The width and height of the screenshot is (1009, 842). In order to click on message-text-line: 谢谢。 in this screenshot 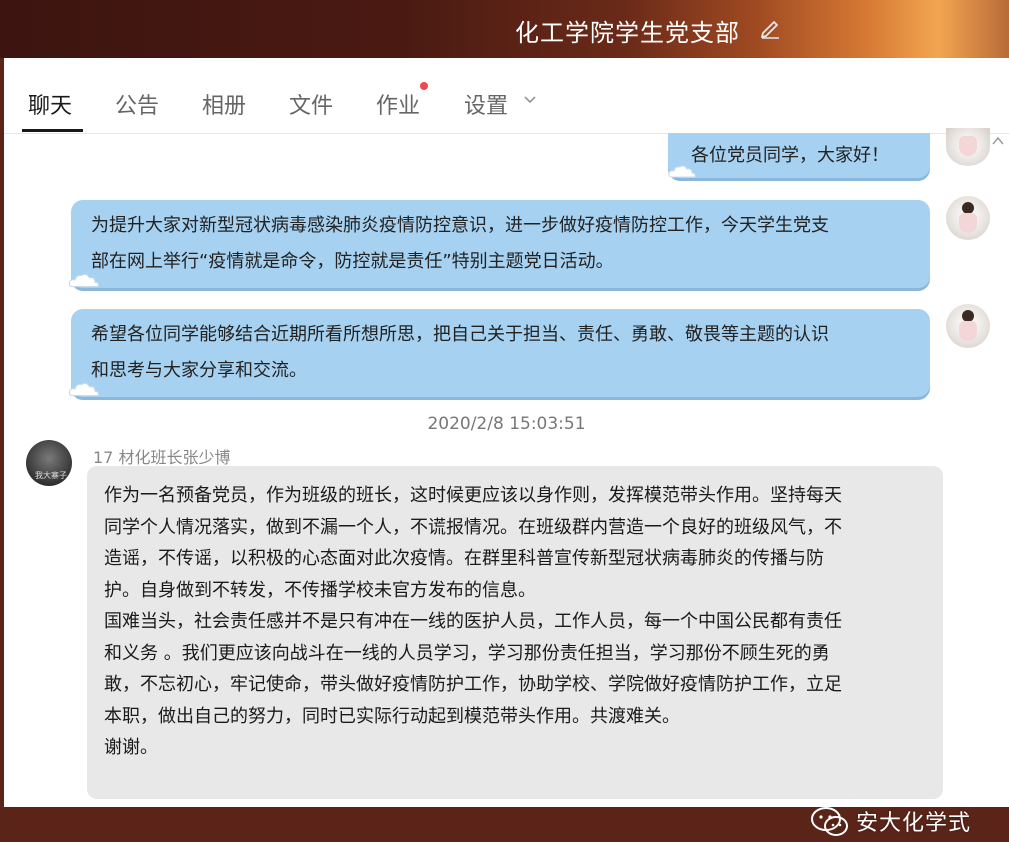, I will do `click(131, 747)`.